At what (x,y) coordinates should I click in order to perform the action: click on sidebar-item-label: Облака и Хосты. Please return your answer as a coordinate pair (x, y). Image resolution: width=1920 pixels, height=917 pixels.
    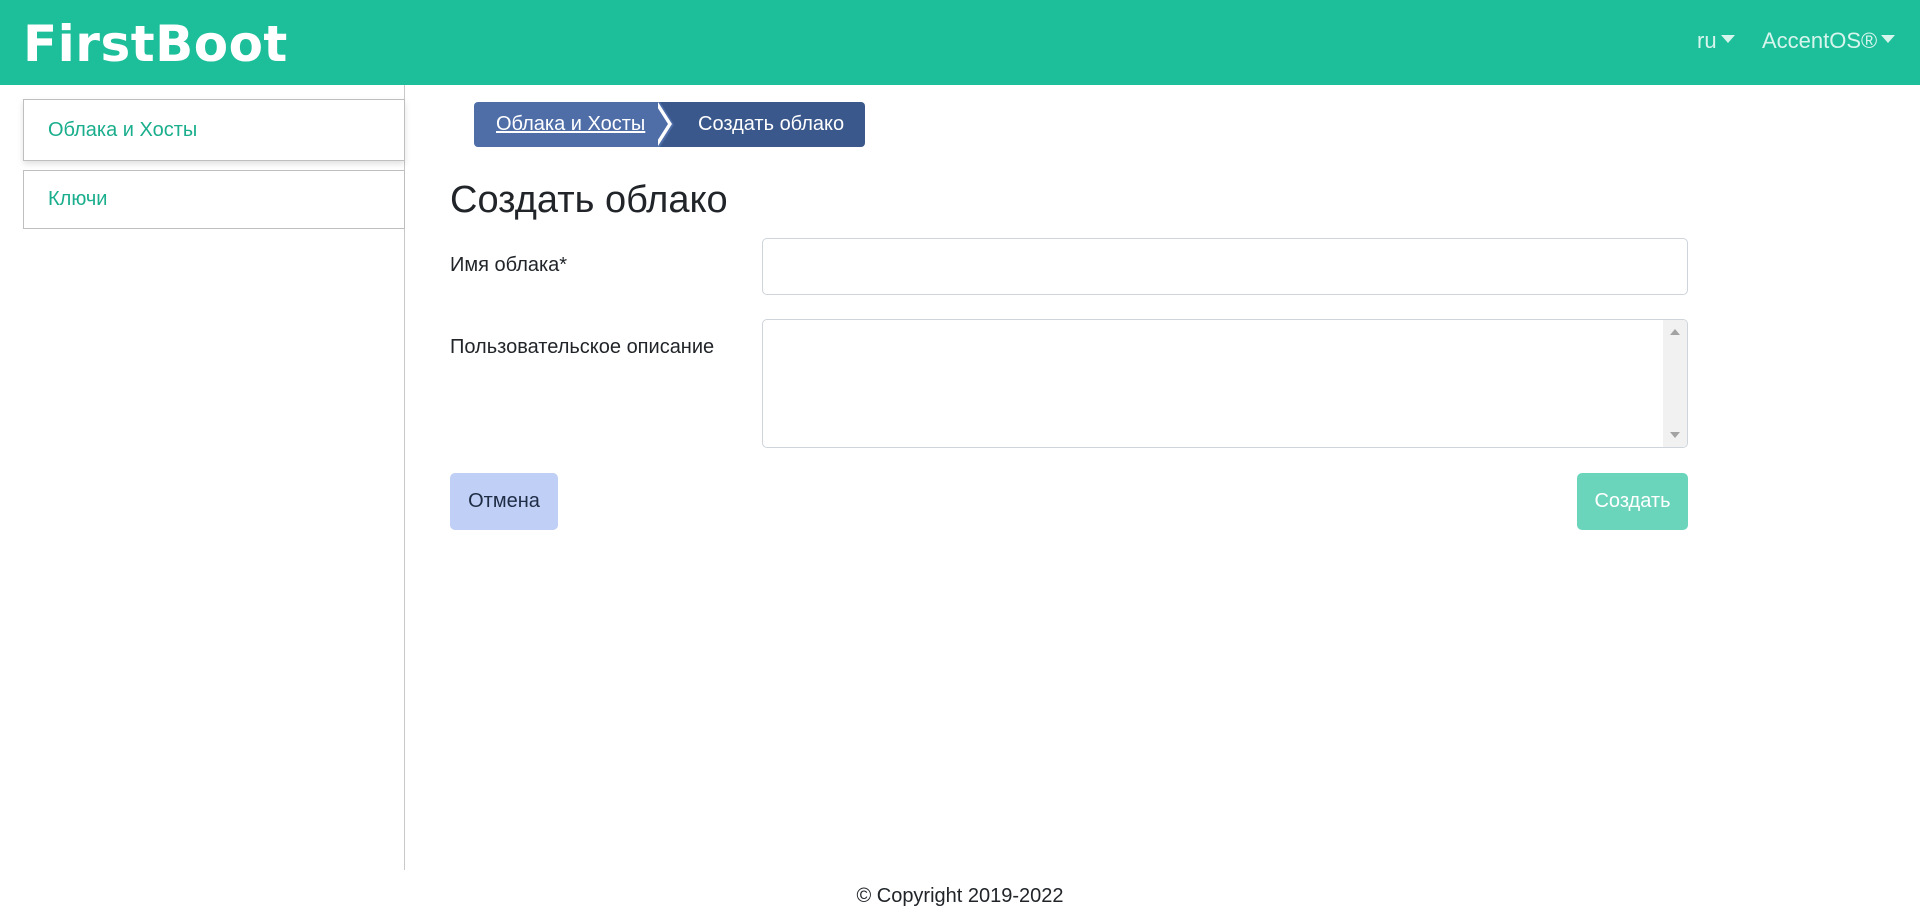
    Looking at the image, I should click on (123, 130).